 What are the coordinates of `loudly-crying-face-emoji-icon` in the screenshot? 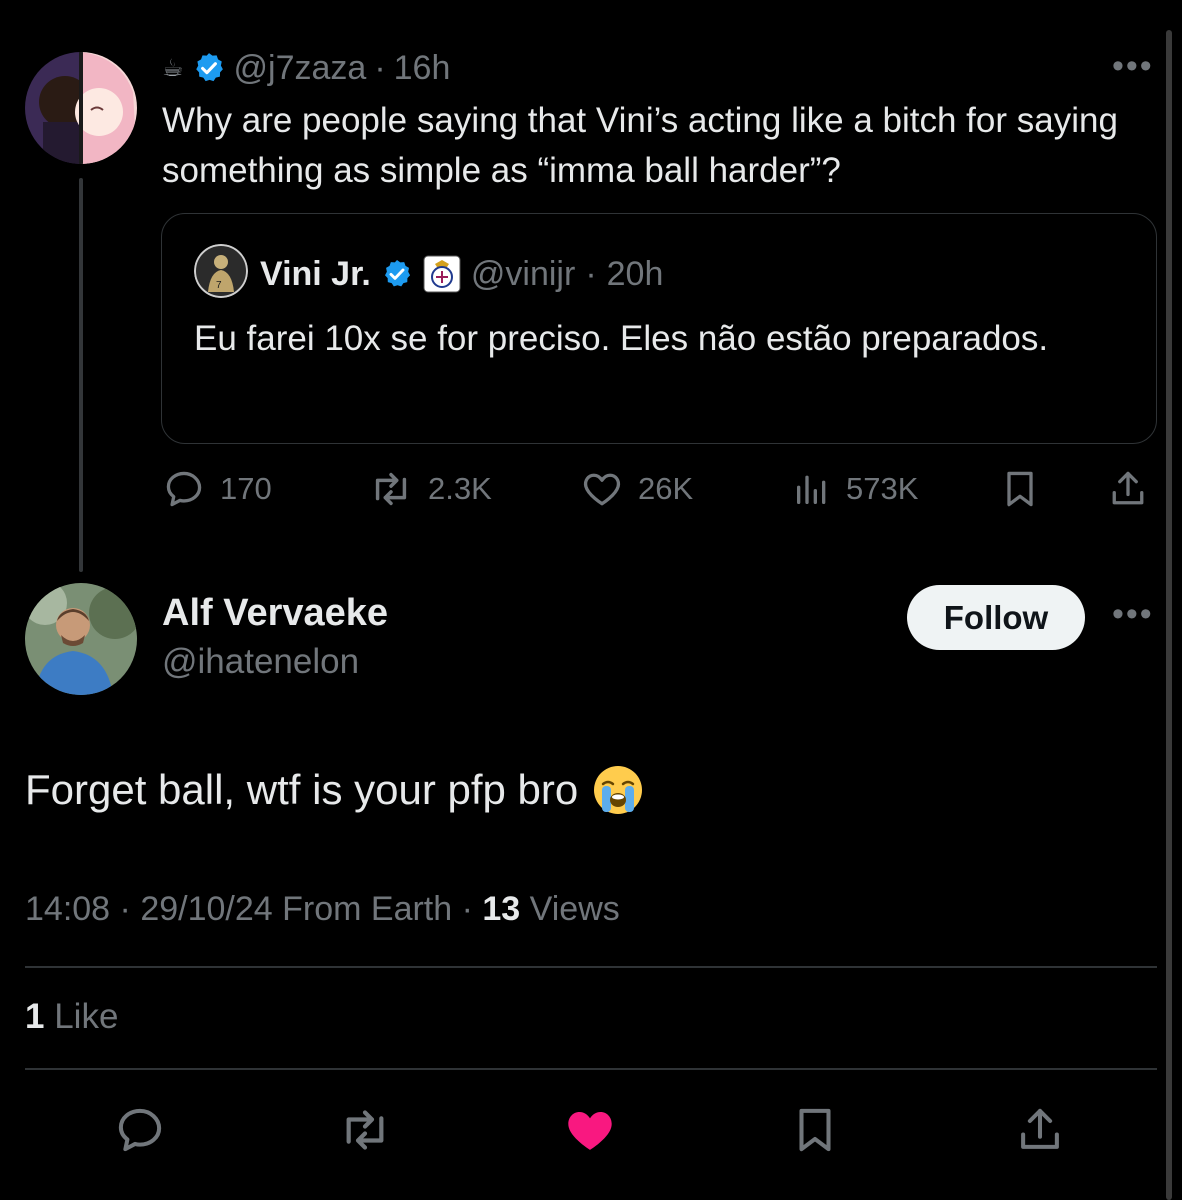 It's located at (618, 790).